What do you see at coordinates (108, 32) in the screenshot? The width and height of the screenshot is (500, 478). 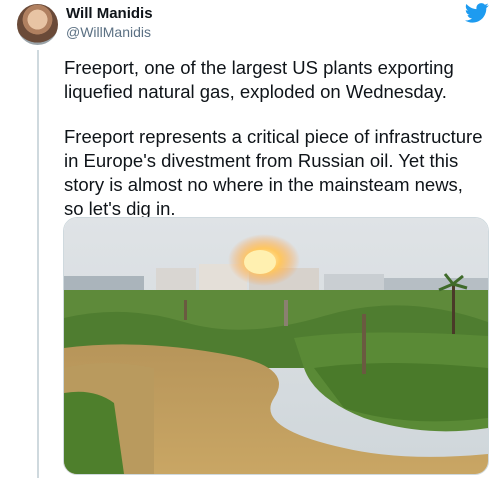 I see `author-handle: @WillManidis` at bounding box center [108, 32].